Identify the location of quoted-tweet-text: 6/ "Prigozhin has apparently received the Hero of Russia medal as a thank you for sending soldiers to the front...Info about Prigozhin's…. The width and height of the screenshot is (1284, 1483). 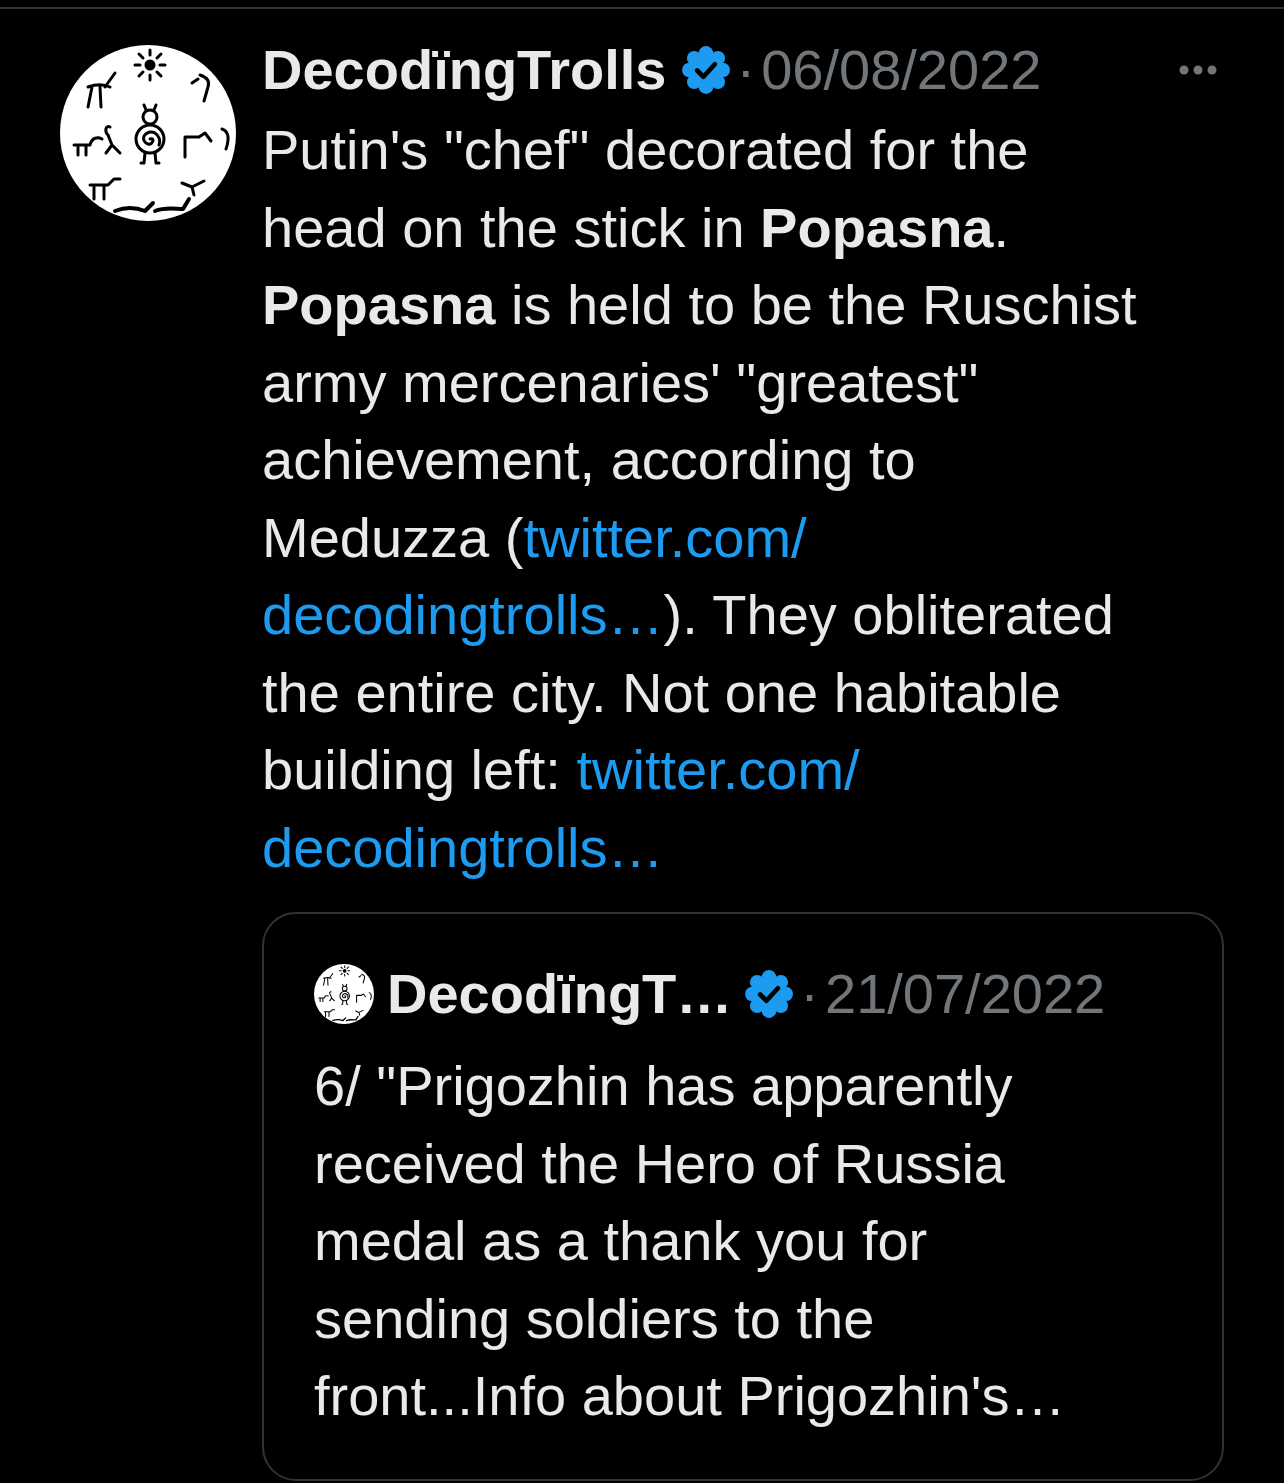
(690, 1241).